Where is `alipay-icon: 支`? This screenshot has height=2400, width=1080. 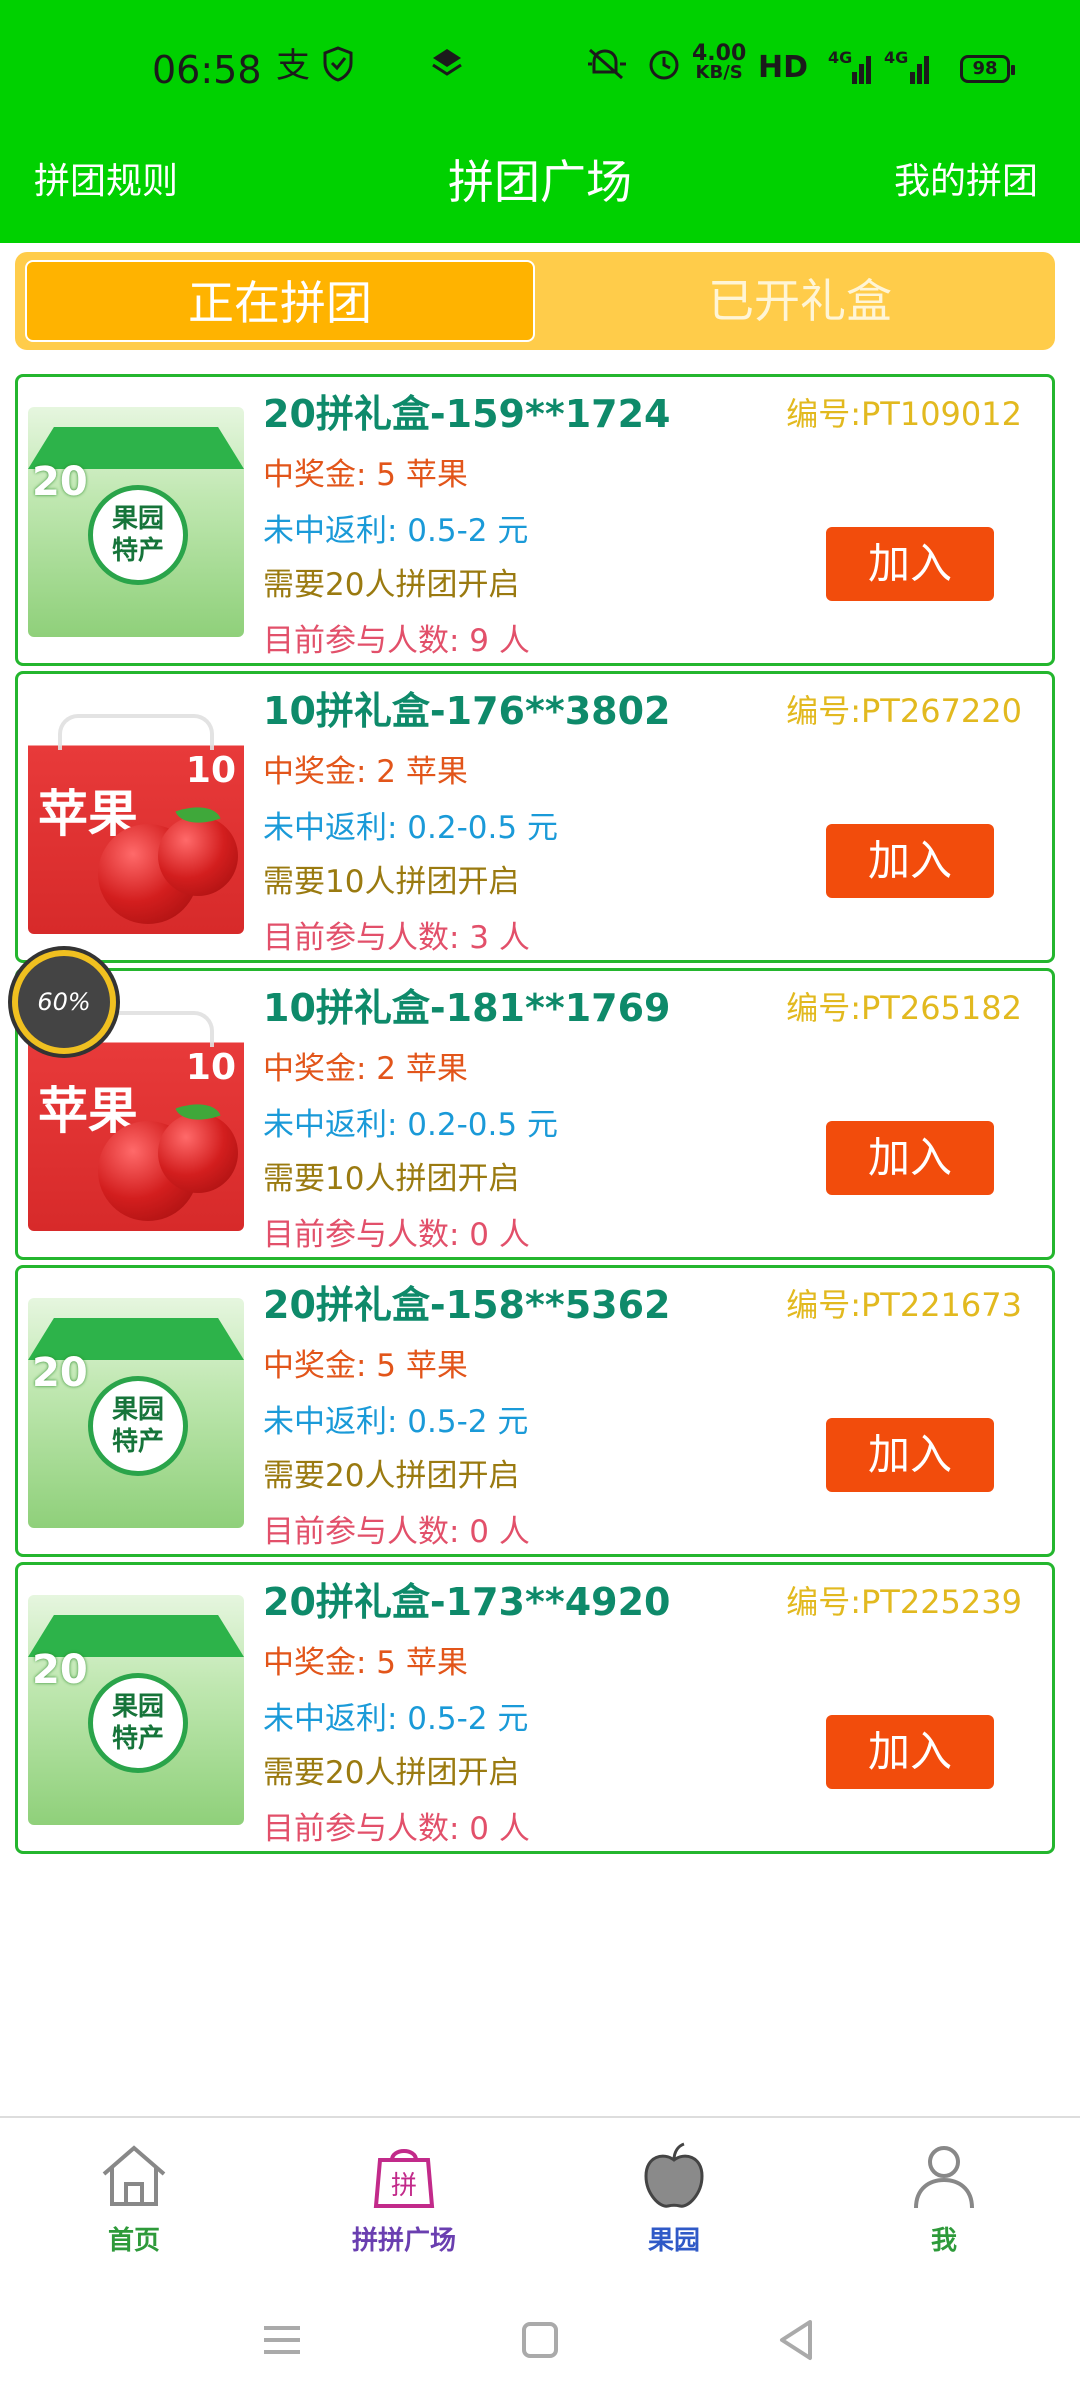 alipay-icon: 支 is located at coordinates (293, 66).